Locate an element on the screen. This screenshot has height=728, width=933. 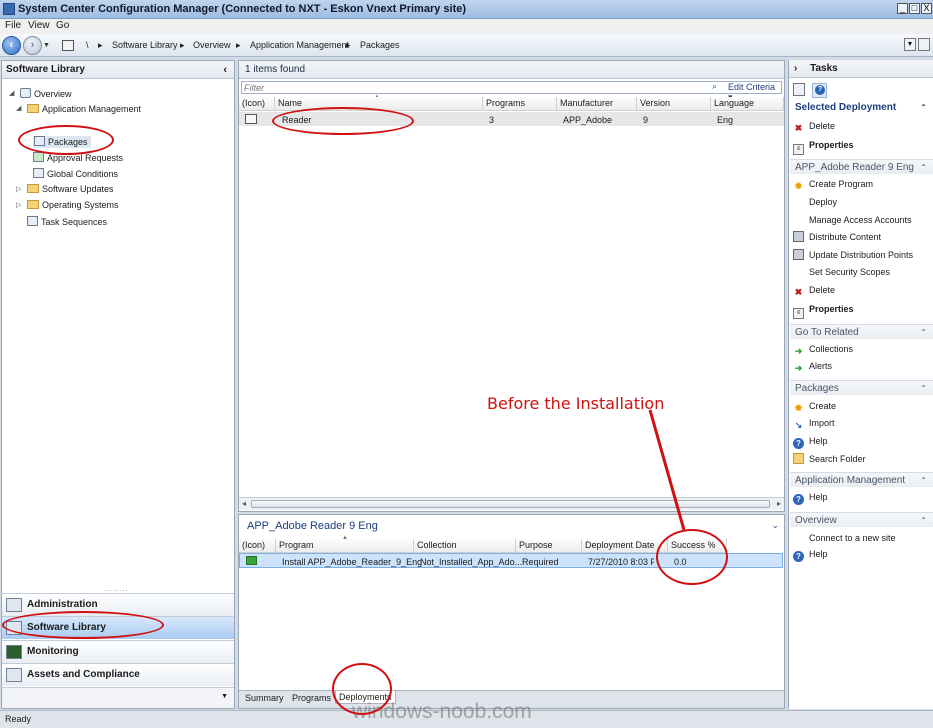
highlight-reader is located at coordinates (343, 121).